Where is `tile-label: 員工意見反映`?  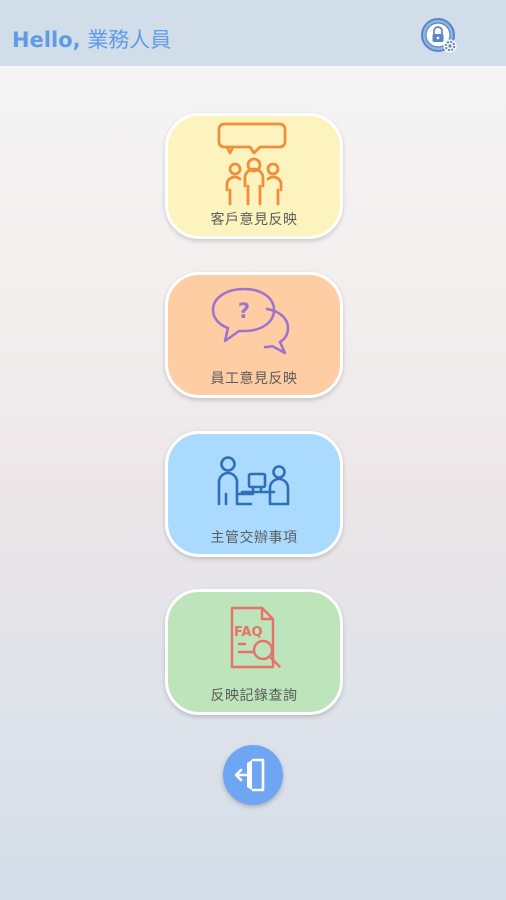 tile-label: 員工意見反映 is located at coordinates (254, 379).